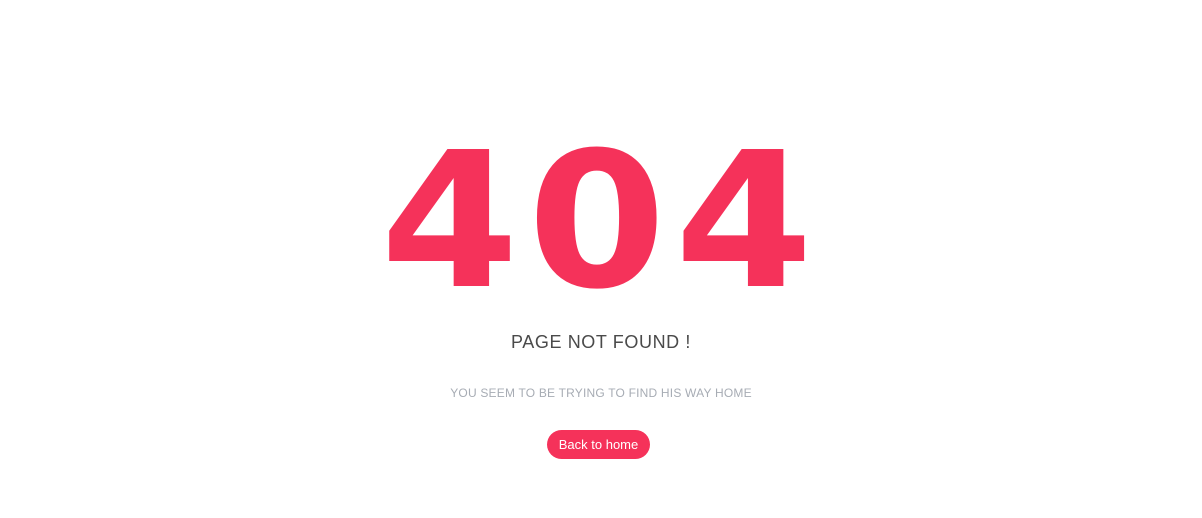 The width and height of the screenshot is (1202, 518). Describe the element at coordinates (598, 444) in the screenshot. I see `back-to-home-button: Back to home` at that location.